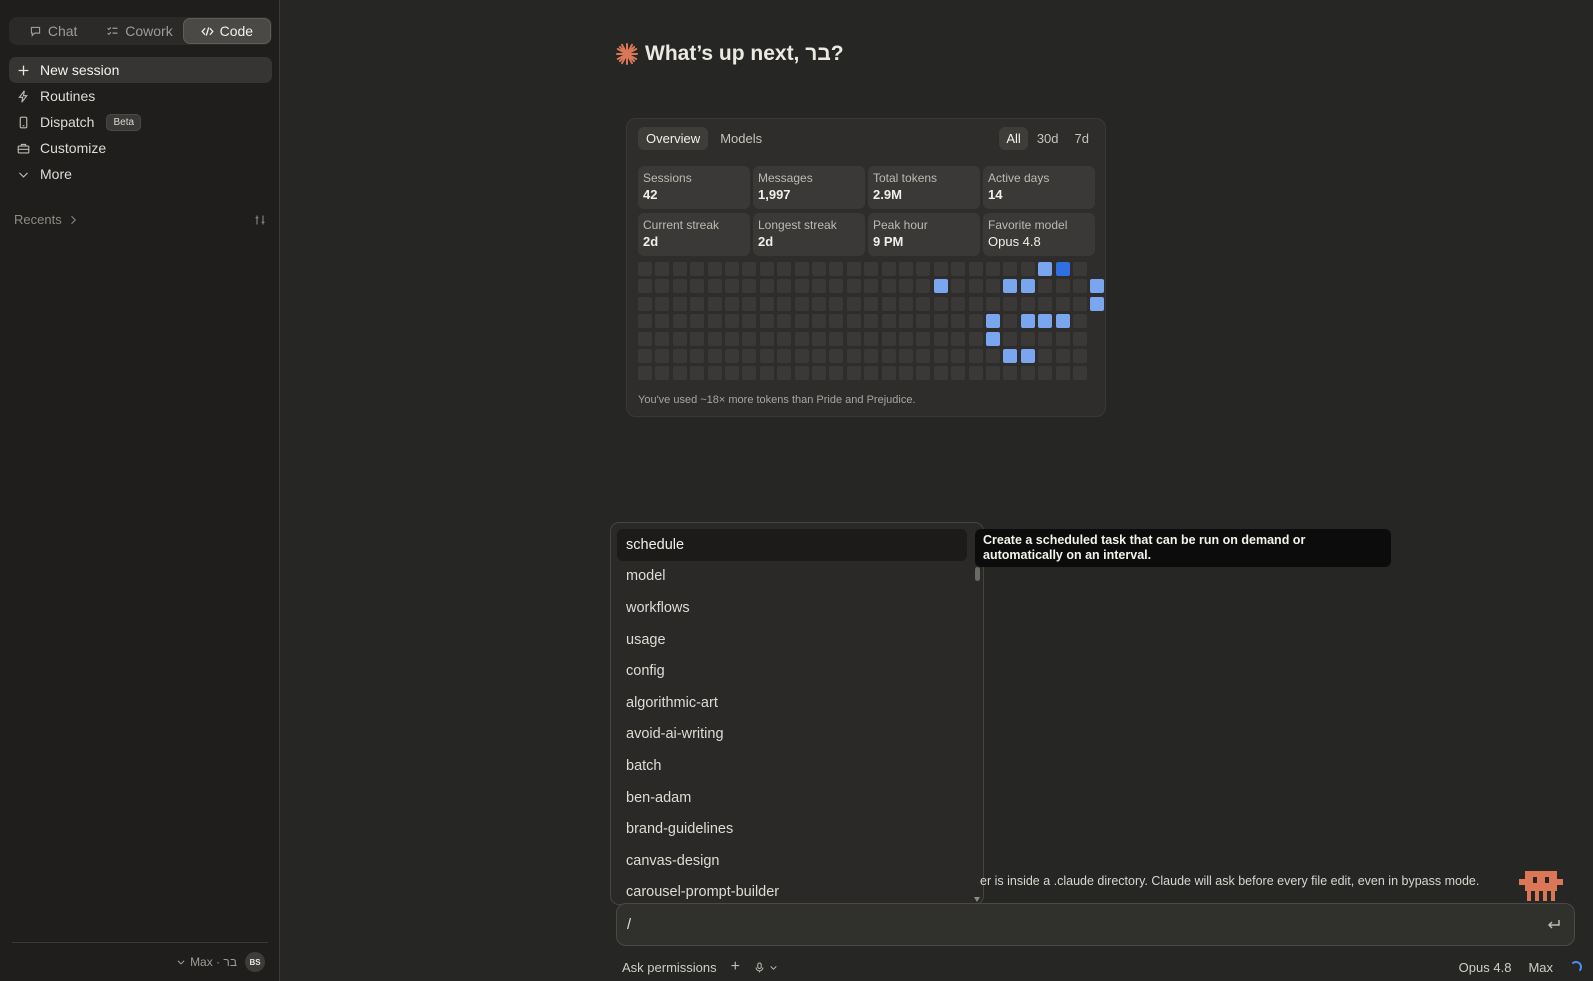 This screenshot has height=981, width=1593. Describe the element at coordinates (735, 967) in the screenshot. I see `add-attachment-button: +` at that location.